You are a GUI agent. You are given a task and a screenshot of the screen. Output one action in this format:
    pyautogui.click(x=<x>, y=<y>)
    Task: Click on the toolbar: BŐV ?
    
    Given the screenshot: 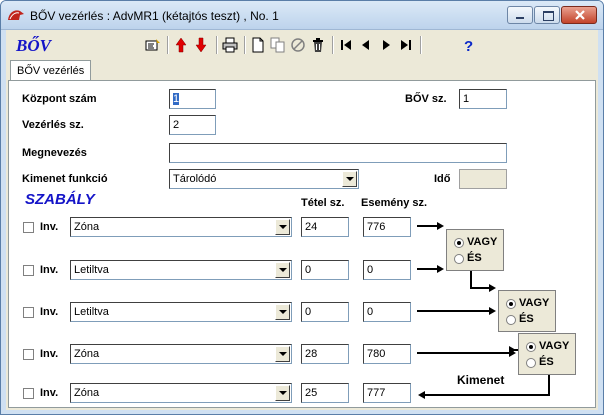 What is the action you would take?
    pyautogui.click(x=302, y=44)
    